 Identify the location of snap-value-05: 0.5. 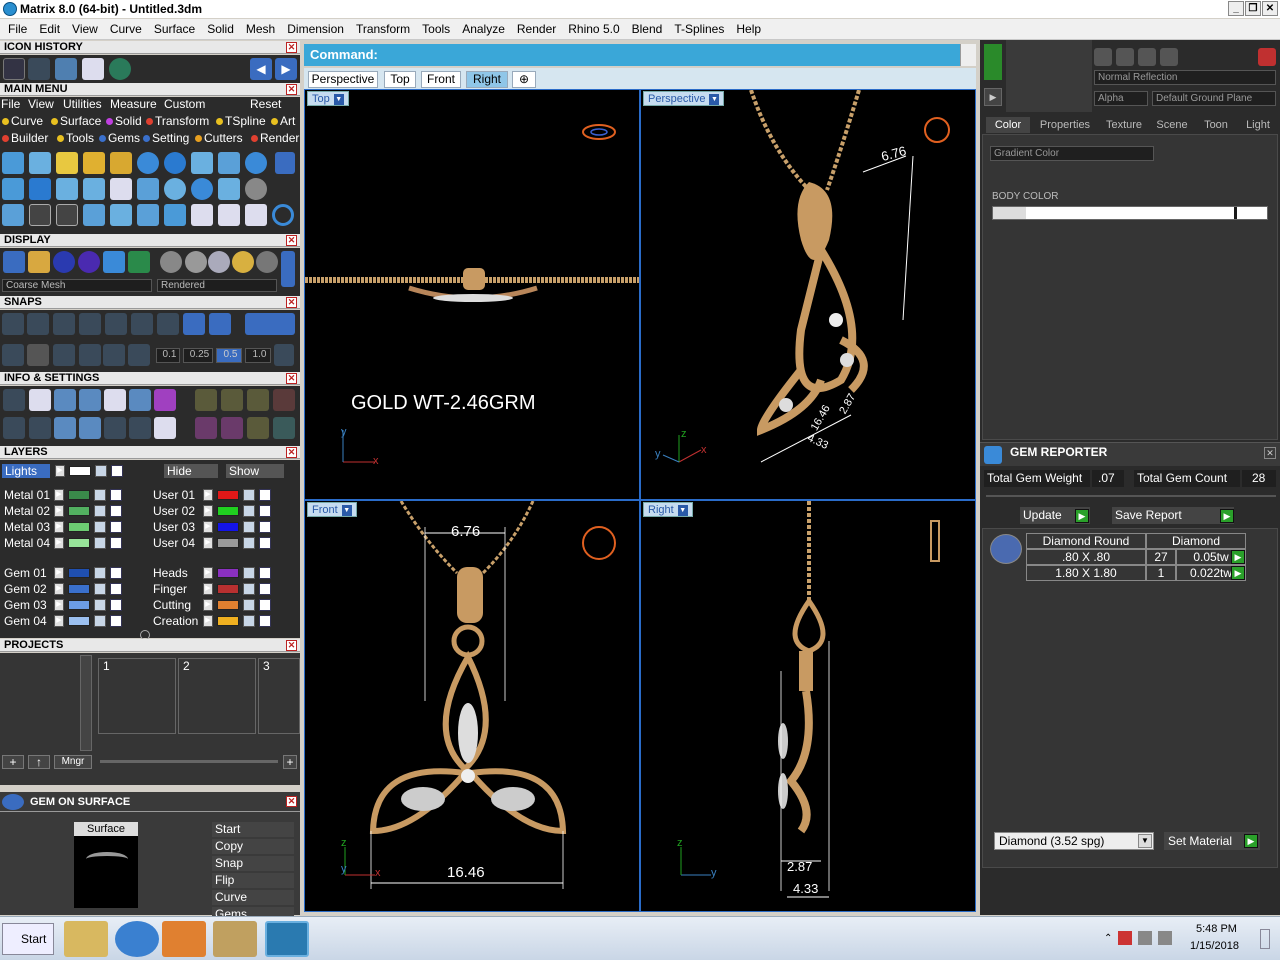
(229, 355).